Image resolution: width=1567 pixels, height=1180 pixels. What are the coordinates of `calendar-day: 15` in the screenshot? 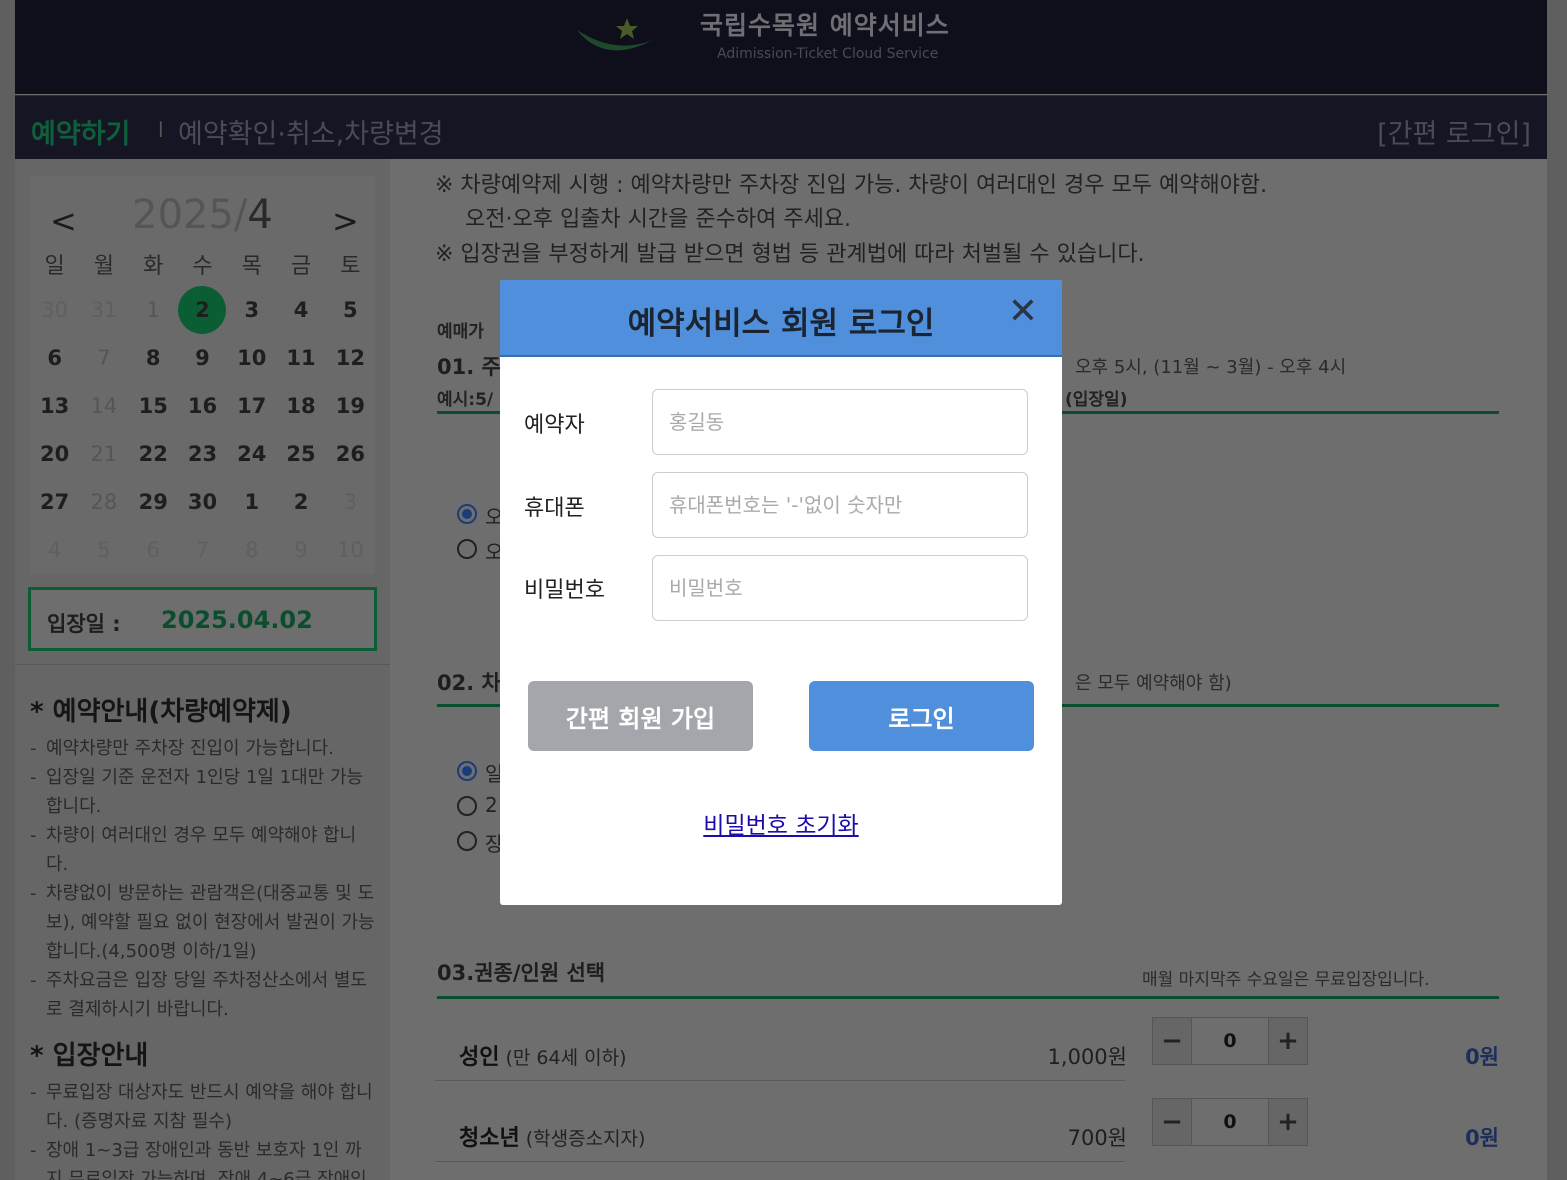 It's located at (153, 406).